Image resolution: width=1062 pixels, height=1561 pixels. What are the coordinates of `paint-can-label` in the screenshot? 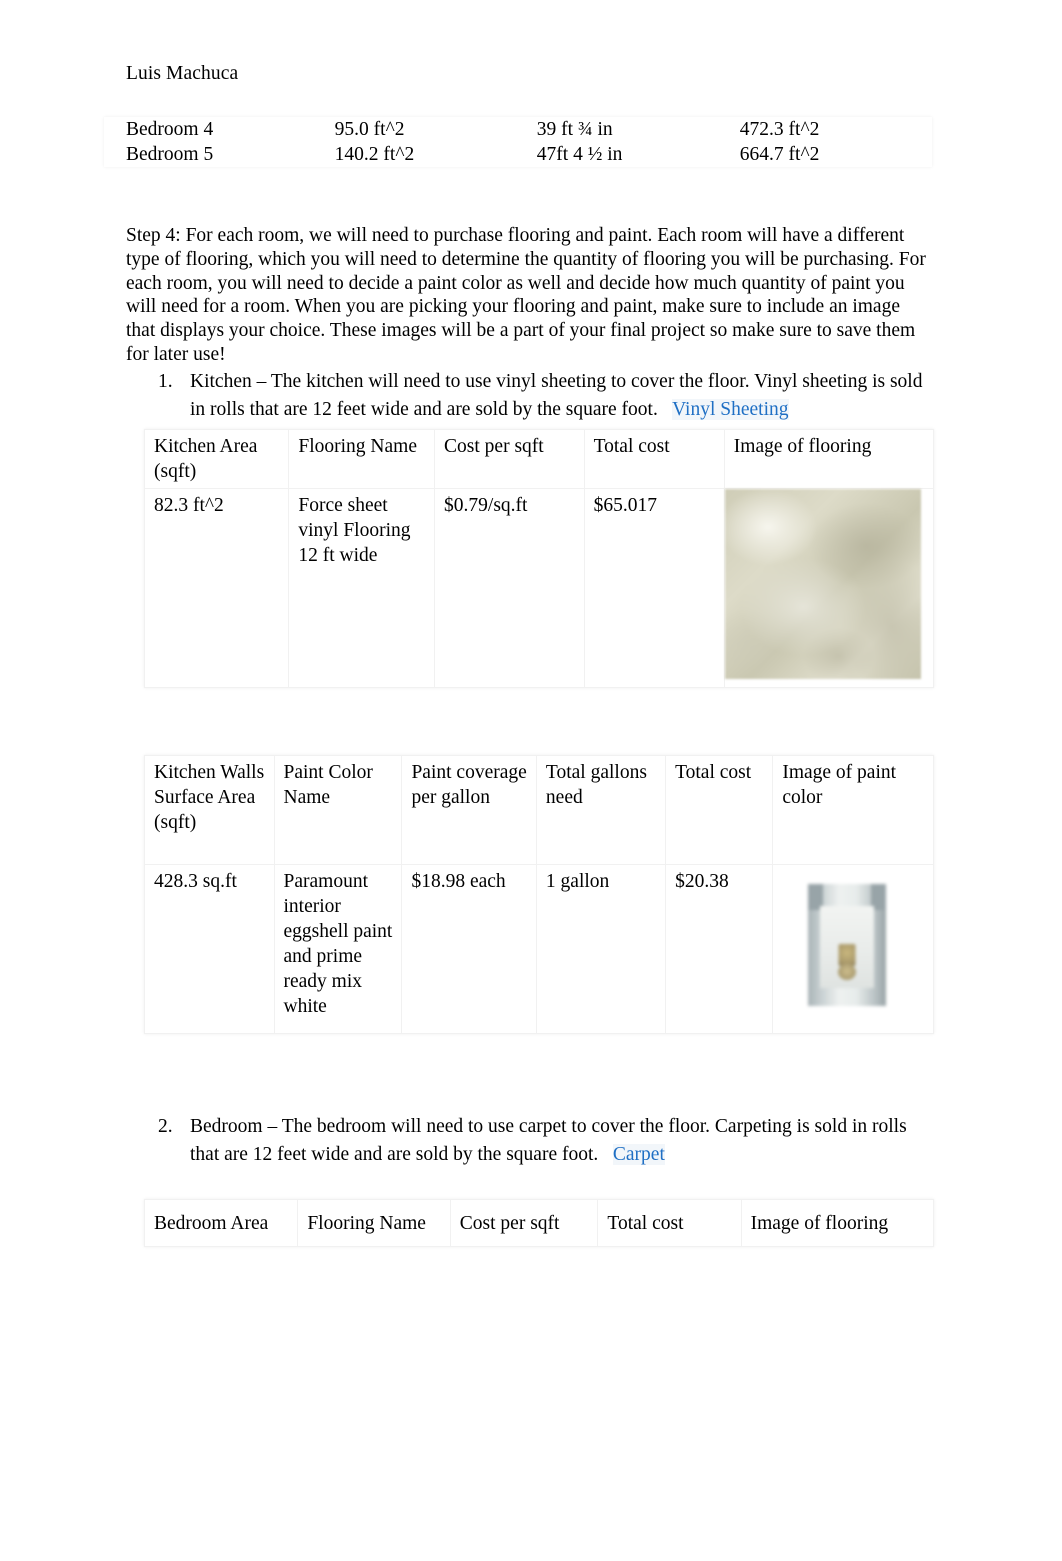 It's located at (846, 947).